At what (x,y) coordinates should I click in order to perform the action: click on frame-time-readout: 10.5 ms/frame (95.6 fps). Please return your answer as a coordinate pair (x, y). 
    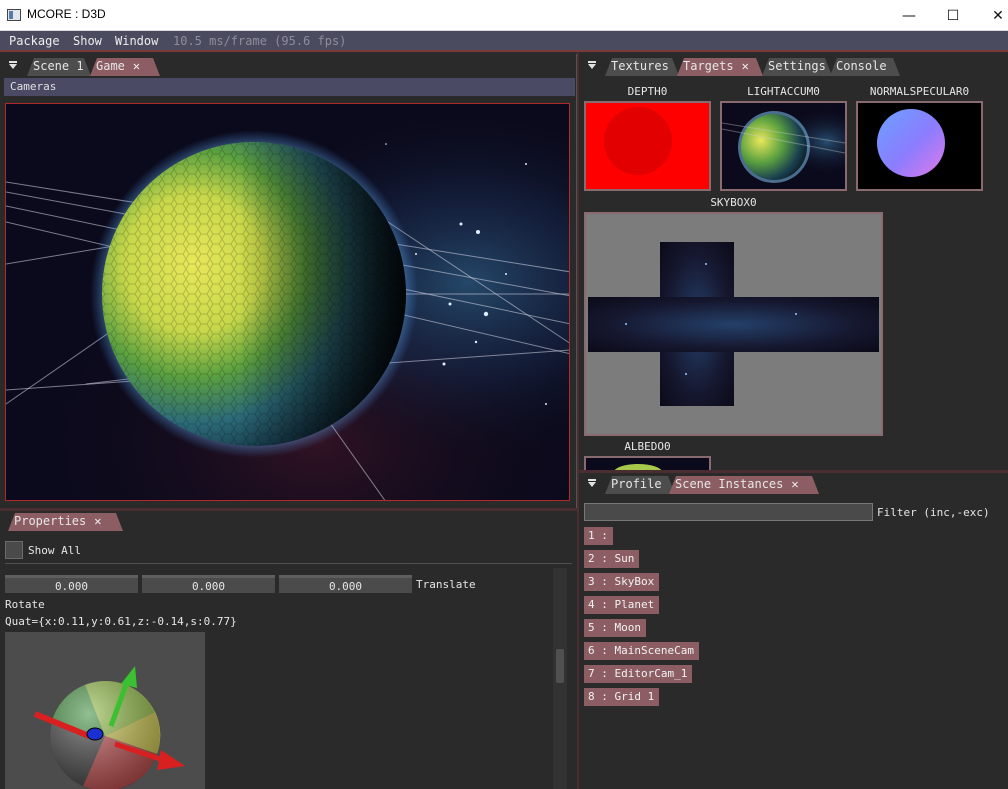
    Looking at the image, I should click on (260, 41).